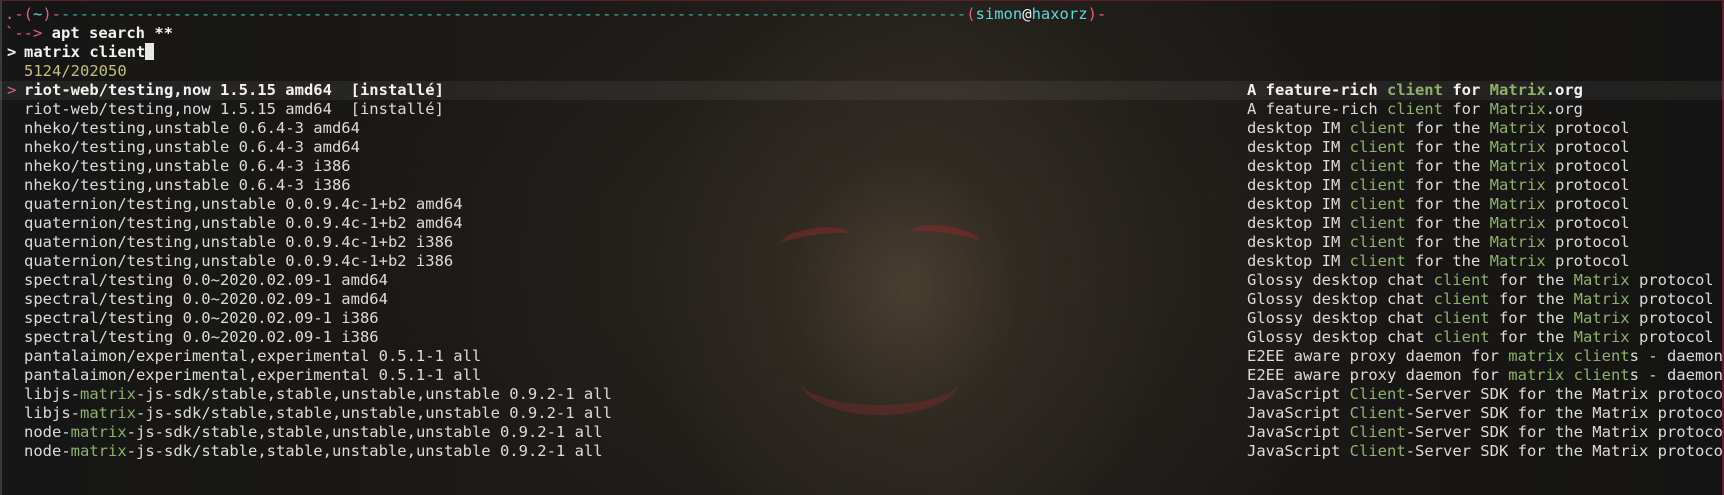 This screenshot has height=495, width=1724. Describe the element at coordinates (1097, 14) in the screenshot. I see `prompt-user-close: )-` at that location.